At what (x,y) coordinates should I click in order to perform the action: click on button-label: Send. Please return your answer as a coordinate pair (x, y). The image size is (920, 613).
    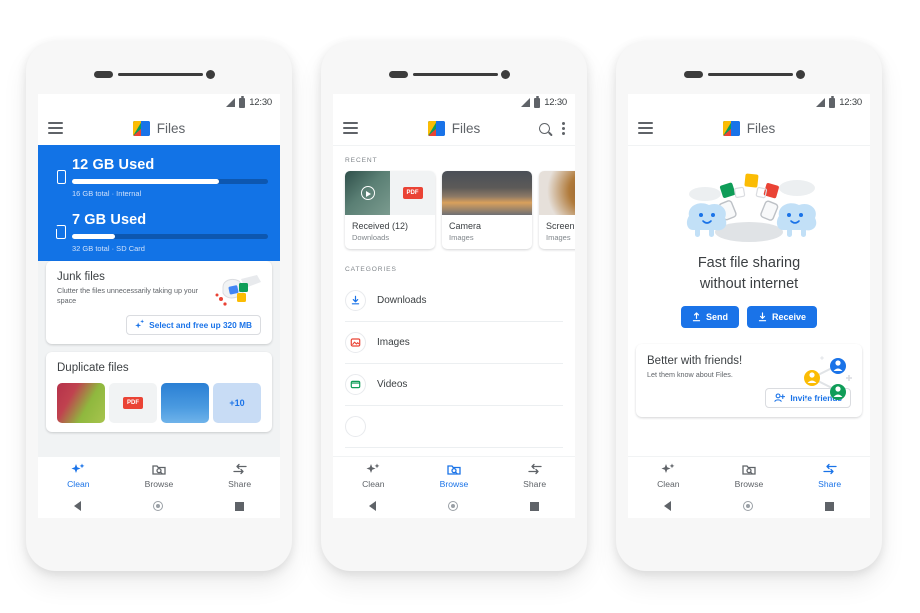
    Looking at the image, I should click on (716, 316).